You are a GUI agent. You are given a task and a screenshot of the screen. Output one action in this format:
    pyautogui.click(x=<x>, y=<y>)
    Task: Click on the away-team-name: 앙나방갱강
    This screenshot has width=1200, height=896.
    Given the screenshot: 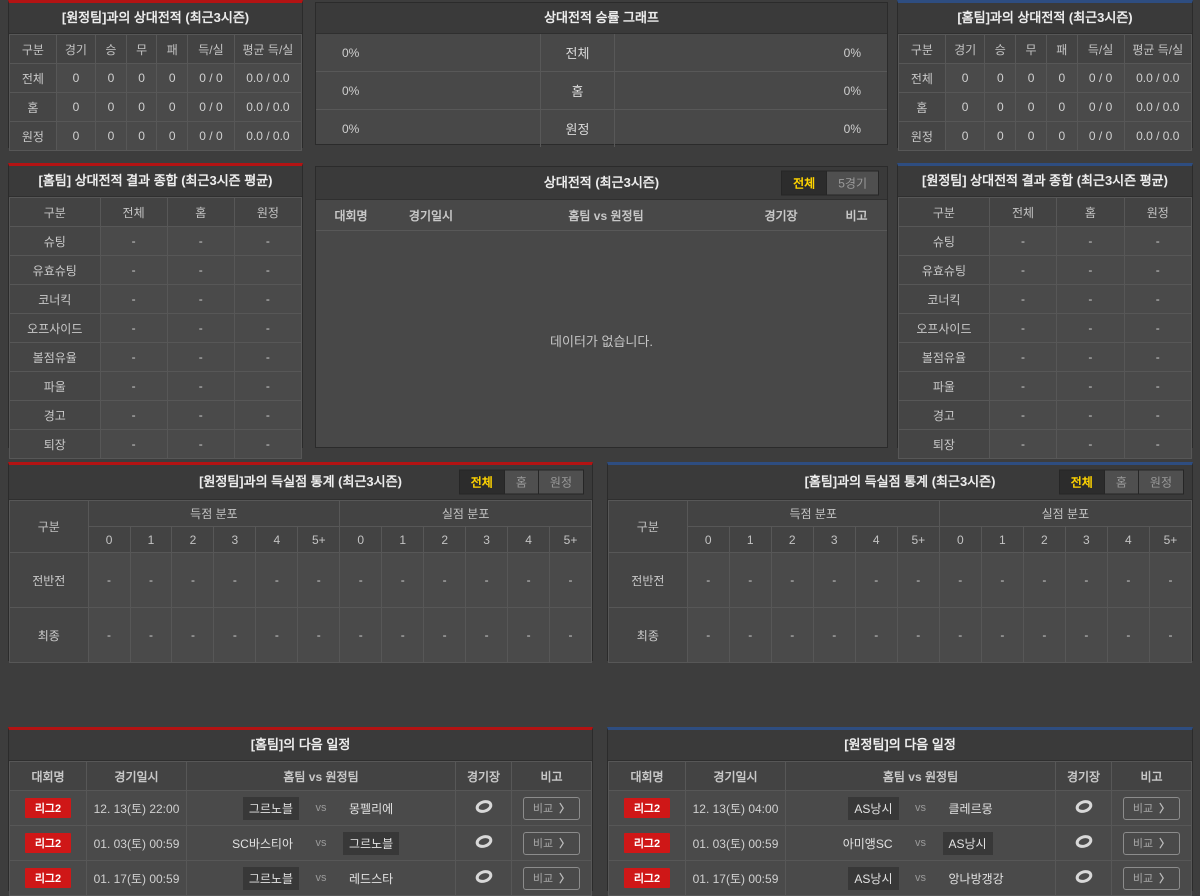 What is the action you would take?
    pyautogui.click(x=976, y=878)
    